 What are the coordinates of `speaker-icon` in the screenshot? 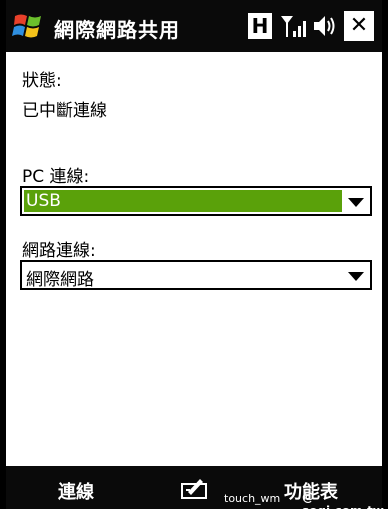 It's located at (325, 26).